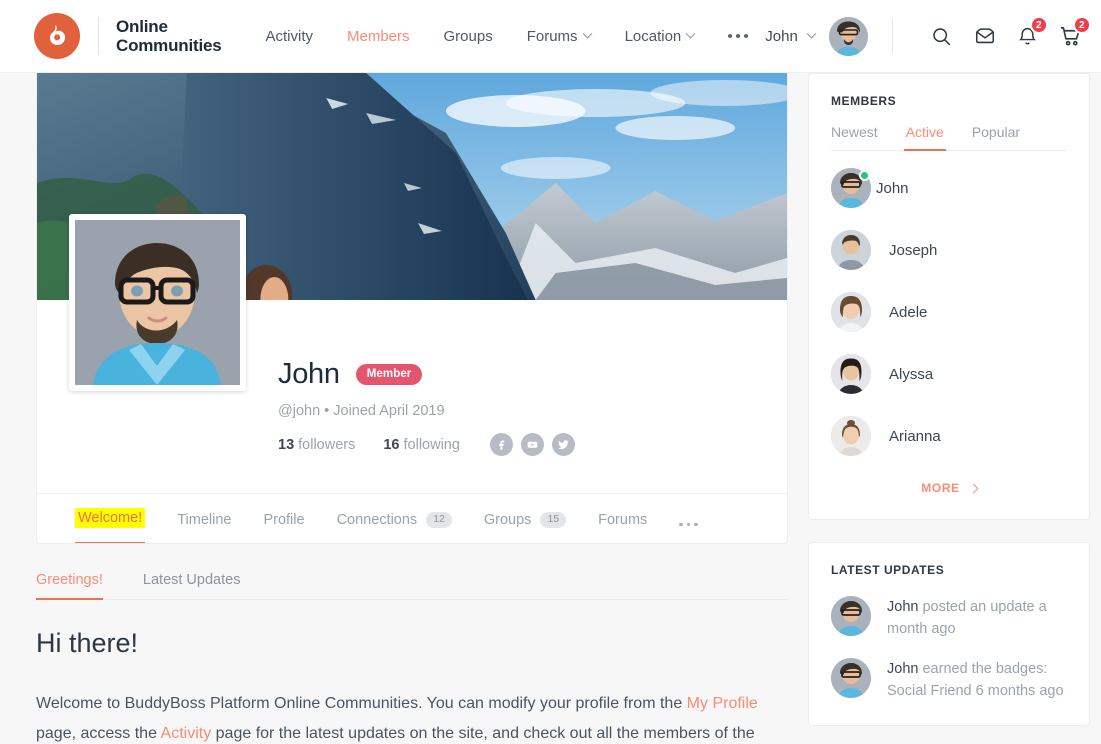 The width and height of the screenshot is (1101, 744). I want to click on widget-tab-popular: Popular, so click(996, 137).